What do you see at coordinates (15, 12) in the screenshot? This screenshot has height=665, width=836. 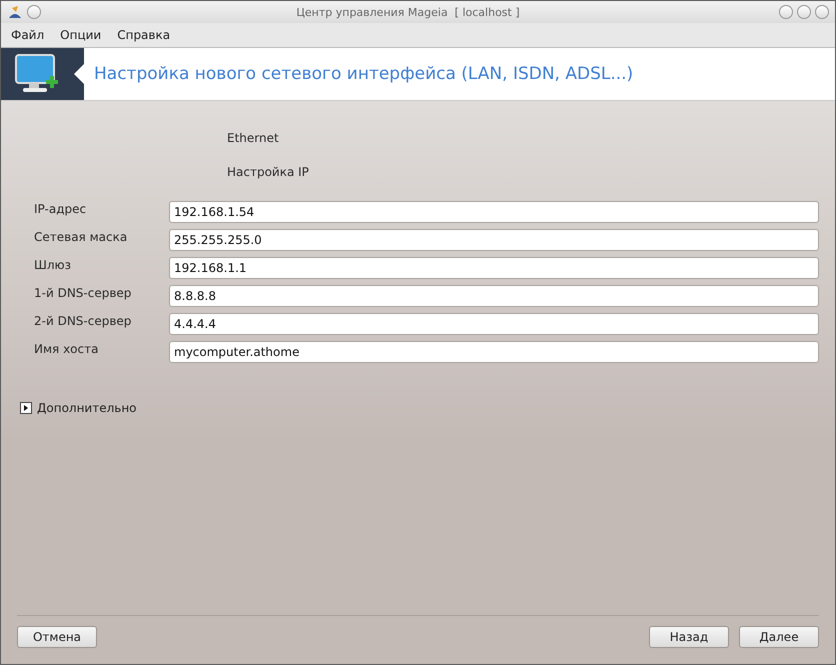 I see `app-icon` at bounding box center [15, 12].